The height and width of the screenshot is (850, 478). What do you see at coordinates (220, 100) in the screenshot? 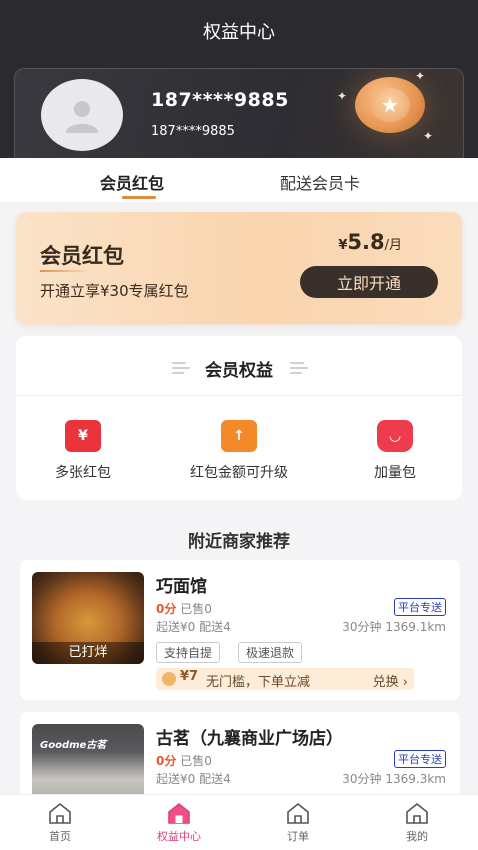
I see `phone-number: 187****9885` at bounding box center [220, 100].